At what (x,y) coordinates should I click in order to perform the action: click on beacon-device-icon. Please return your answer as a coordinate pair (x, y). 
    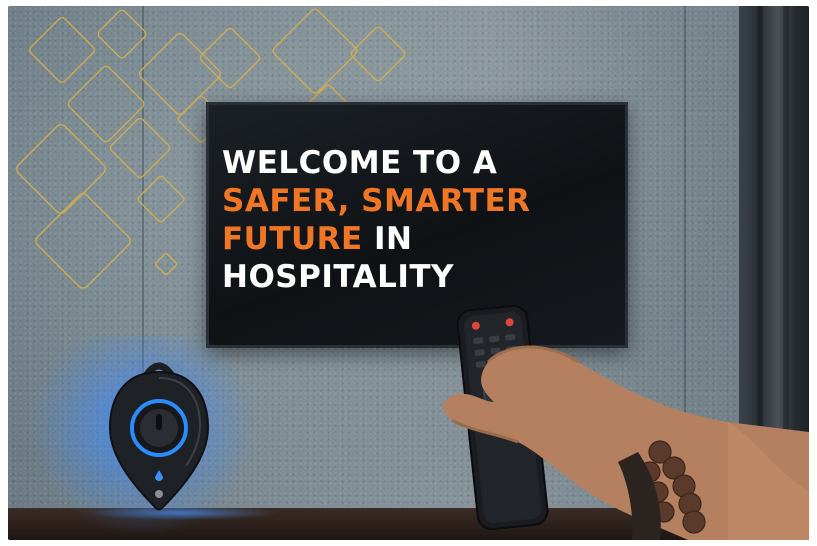
    Looking at the image, I should click on (159, 436).